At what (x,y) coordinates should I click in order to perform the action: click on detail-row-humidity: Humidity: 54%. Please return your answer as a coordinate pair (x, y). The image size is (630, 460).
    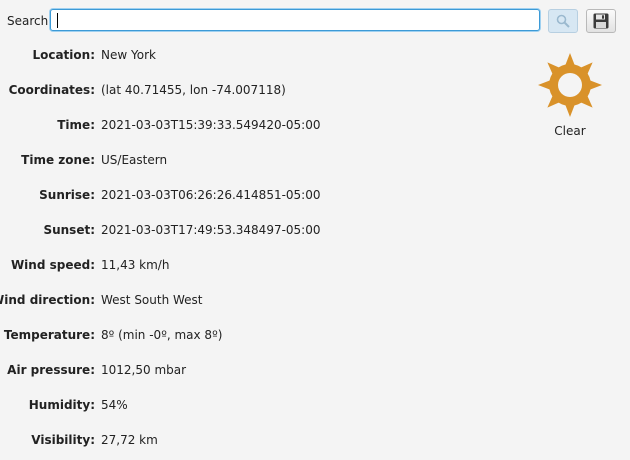
    Looking at the image, I should click on (260, 407).